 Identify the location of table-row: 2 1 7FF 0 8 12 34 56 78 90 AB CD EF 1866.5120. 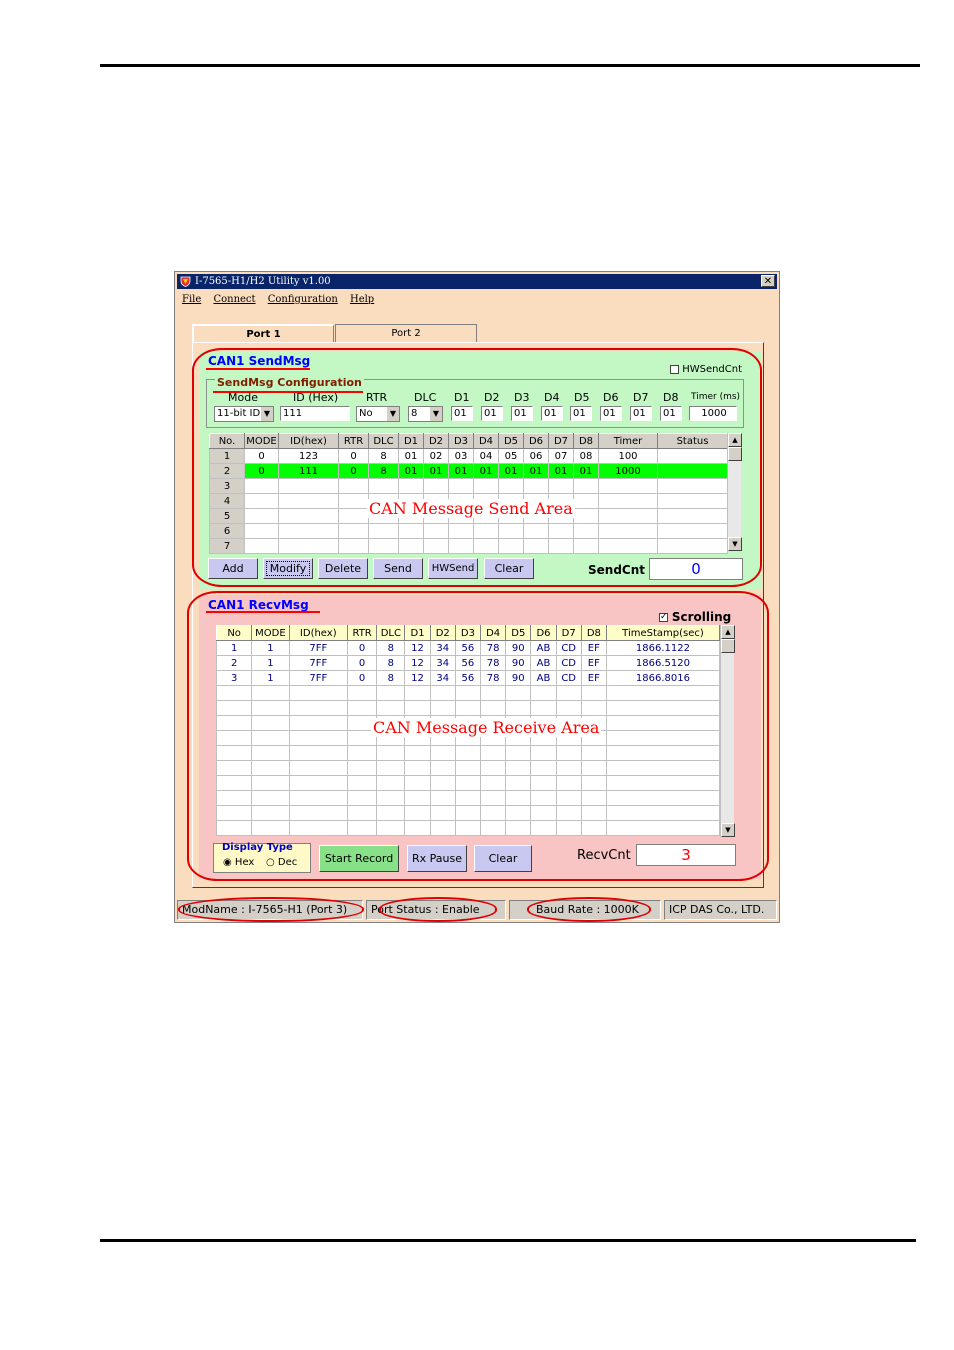
(468, 663).